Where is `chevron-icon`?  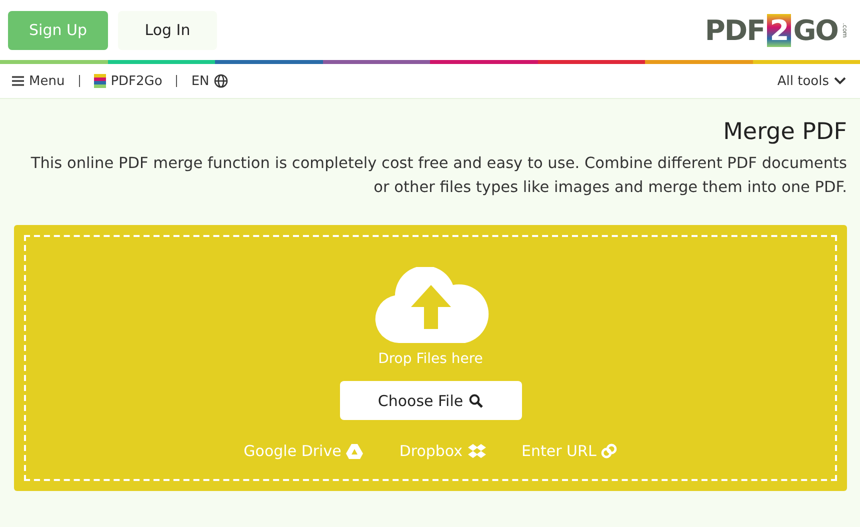 chevron-icon is located at coordinates (840, 81).